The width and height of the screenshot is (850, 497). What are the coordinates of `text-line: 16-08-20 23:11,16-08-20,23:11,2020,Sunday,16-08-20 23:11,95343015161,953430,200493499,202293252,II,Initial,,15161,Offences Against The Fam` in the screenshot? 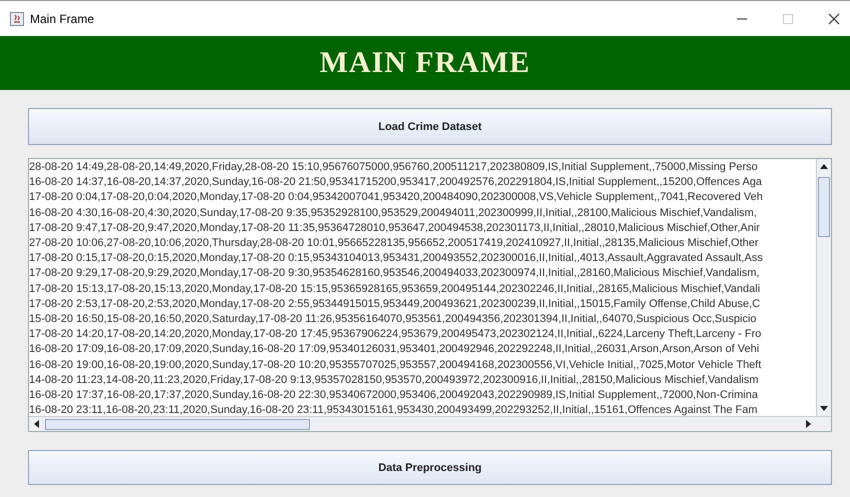 It's located at (393, 409).